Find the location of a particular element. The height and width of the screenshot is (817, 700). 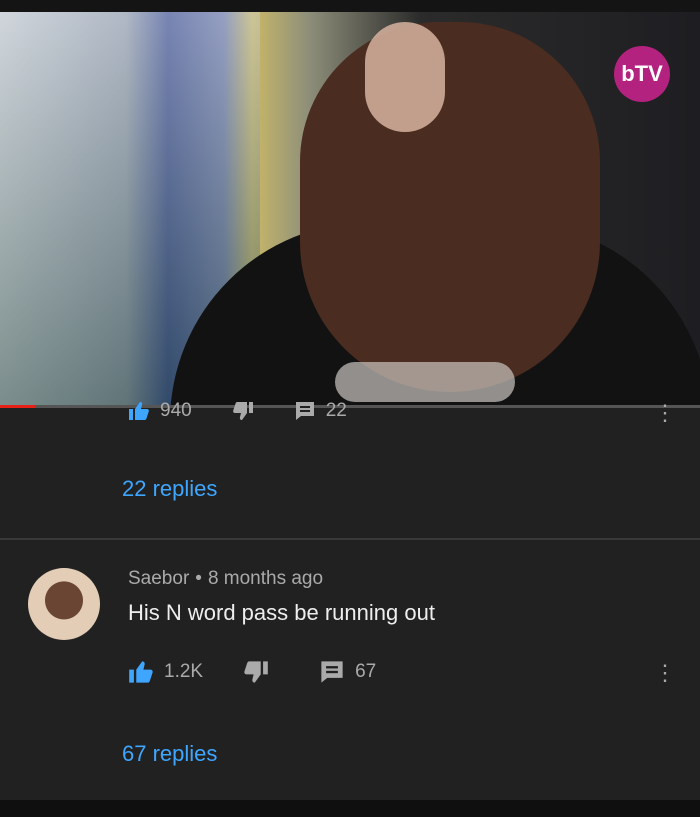

reply-button: 67 is located at coordinates (347, 672).